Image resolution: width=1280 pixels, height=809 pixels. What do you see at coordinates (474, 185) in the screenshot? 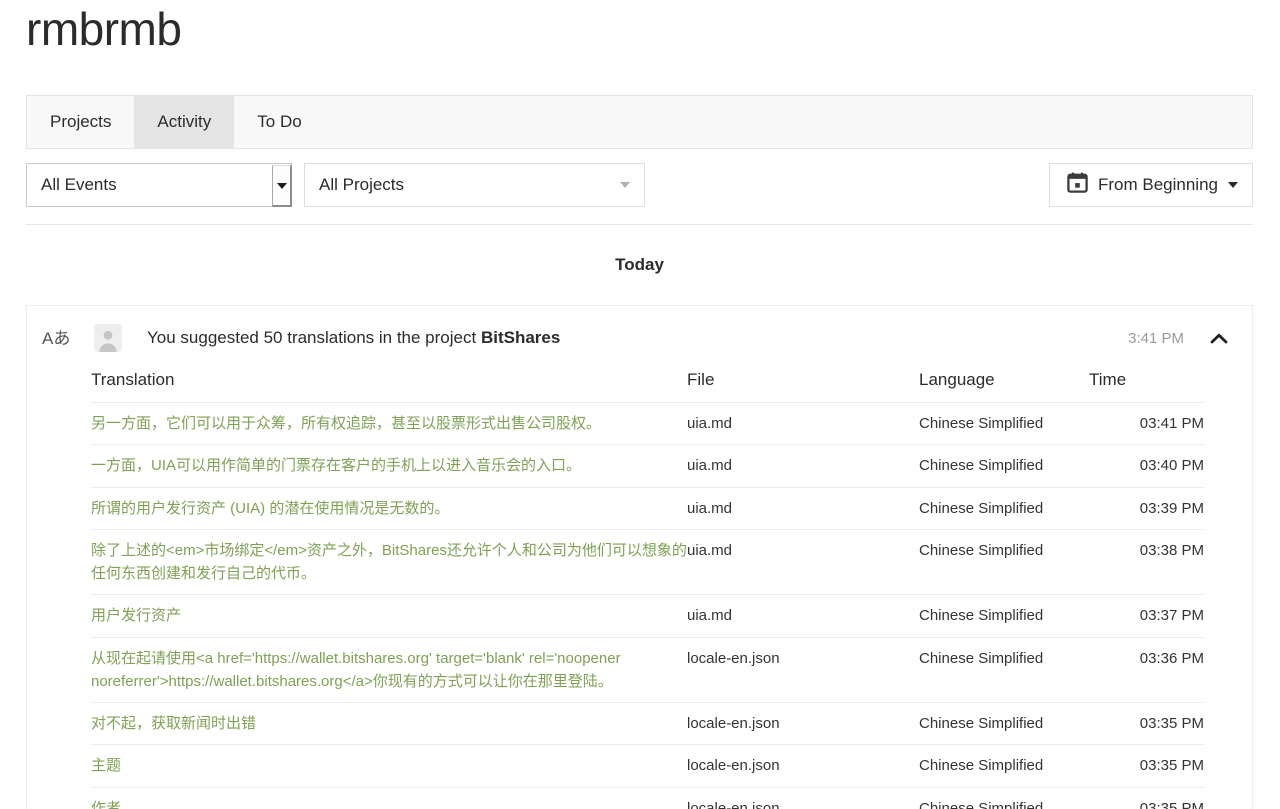
I see `projects-select: All Projects` at bounding box center [474, 185].